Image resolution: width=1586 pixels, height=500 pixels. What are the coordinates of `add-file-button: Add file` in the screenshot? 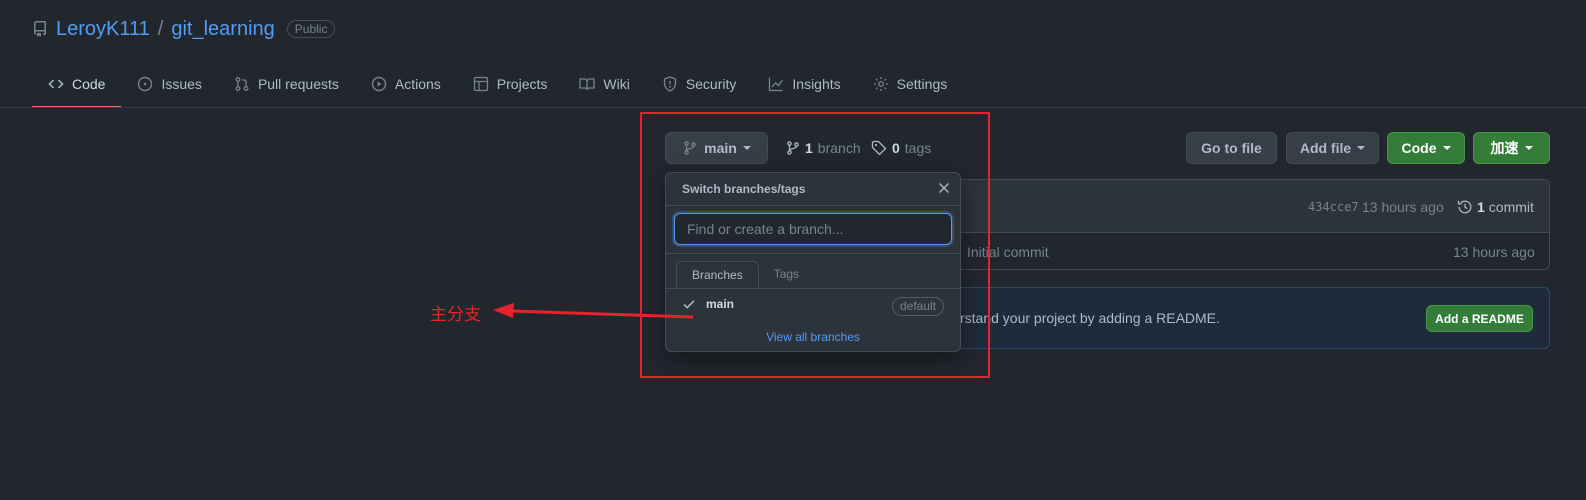 It's located at (1332, 148).